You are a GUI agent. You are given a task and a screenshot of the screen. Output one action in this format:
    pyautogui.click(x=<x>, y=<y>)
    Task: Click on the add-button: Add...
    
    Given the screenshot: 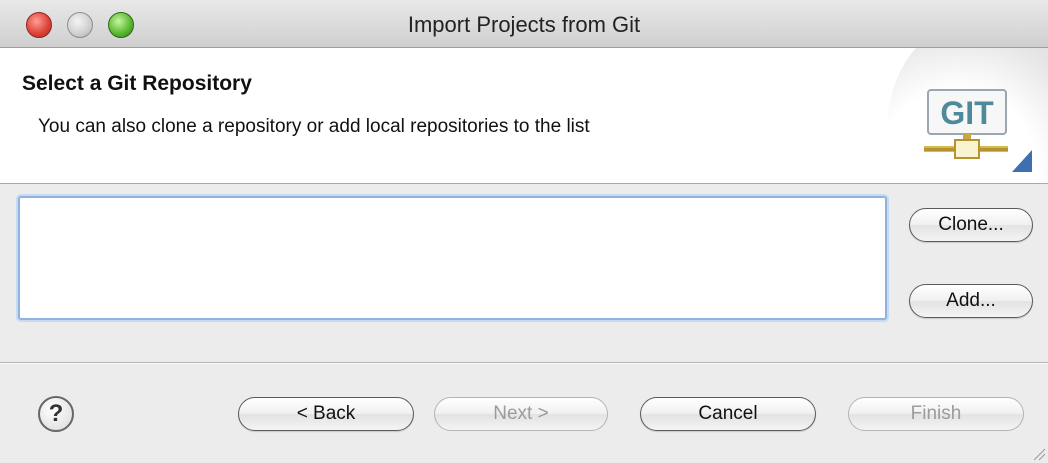 What is the action you would take?
    pyautogui.click(x=971, y=301)
    